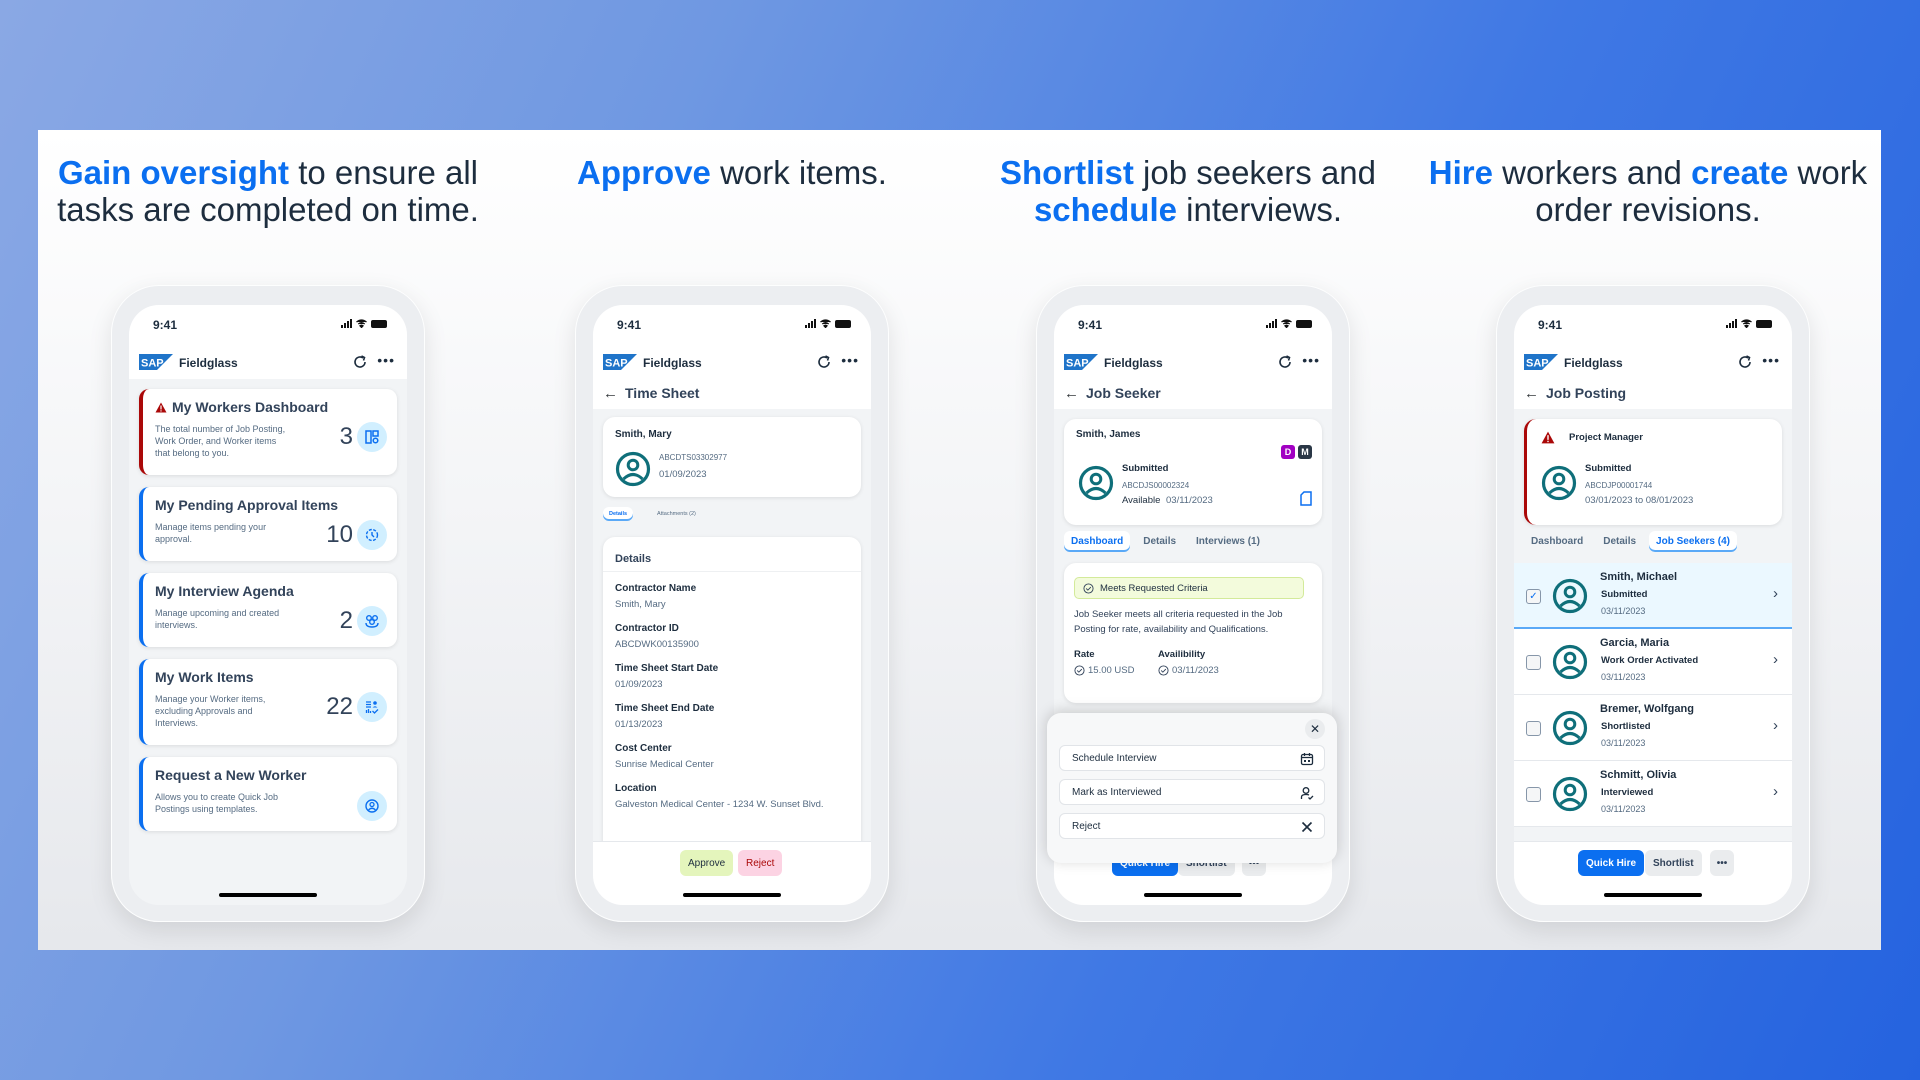  What do you see at coordinates (620, 362) in the screenshot?
I see `sap-logo` at bounding box center [620, 362].